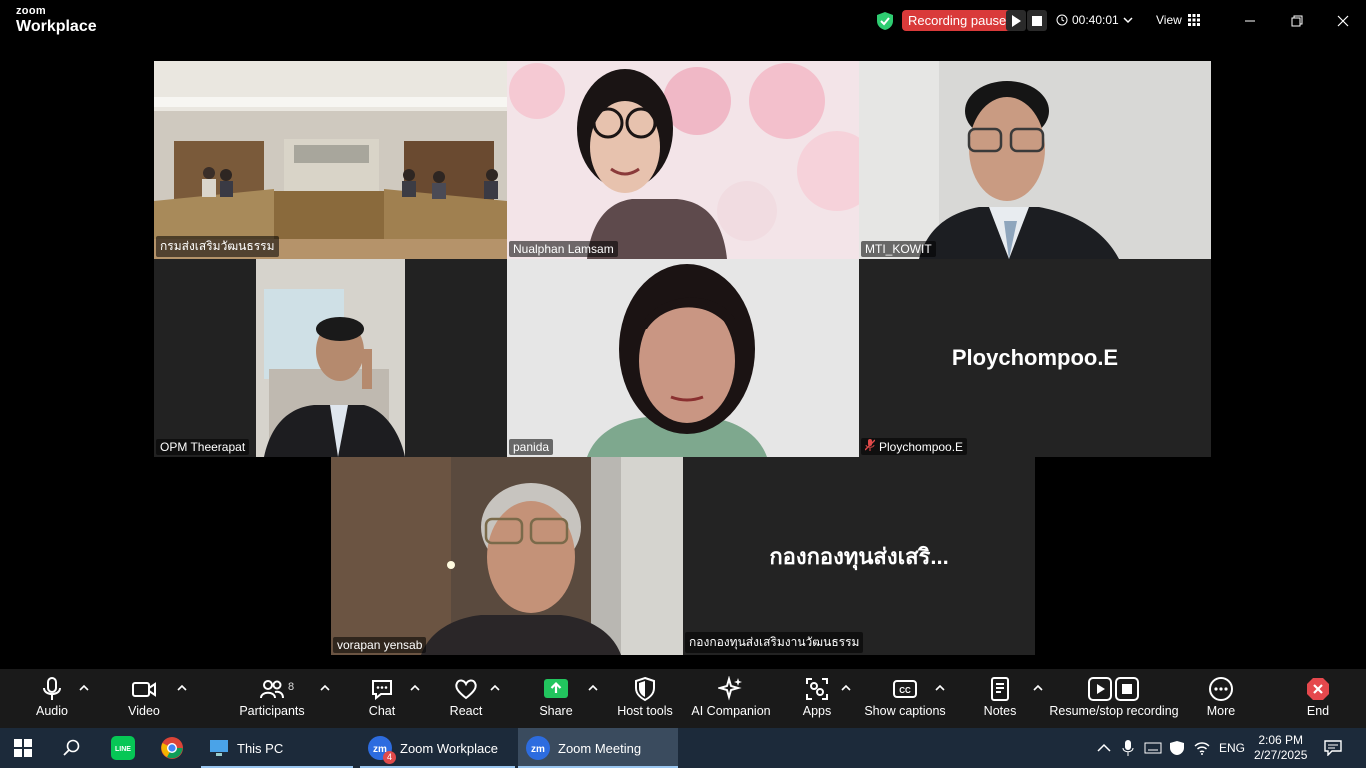 This screenshot has height=768, width=1366. I want to click on minimize-button, so click(1250, 21).